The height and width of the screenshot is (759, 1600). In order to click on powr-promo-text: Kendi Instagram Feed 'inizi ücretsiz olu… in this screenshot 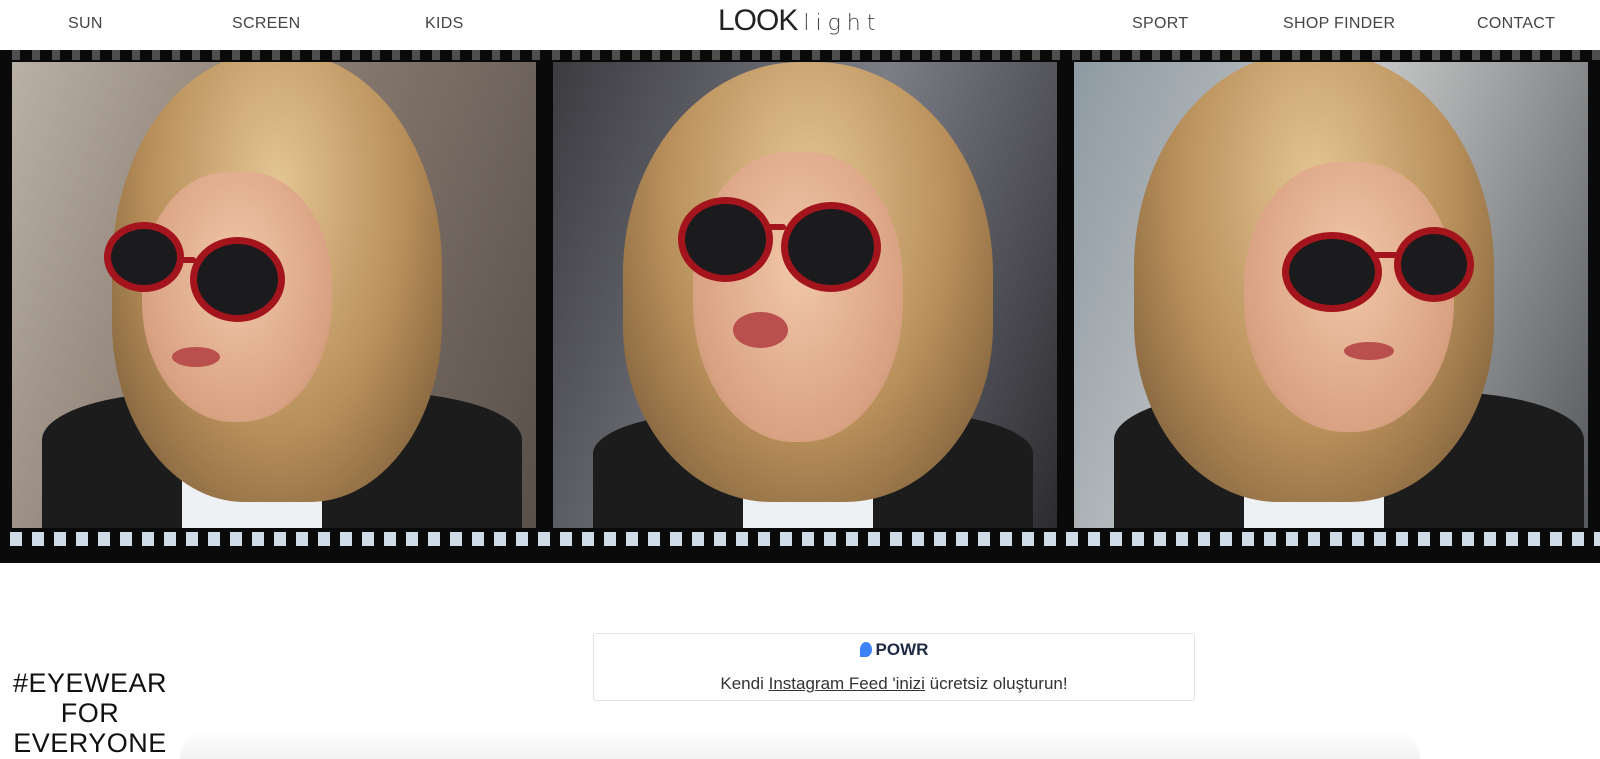, I will do `click(894, 684)`.